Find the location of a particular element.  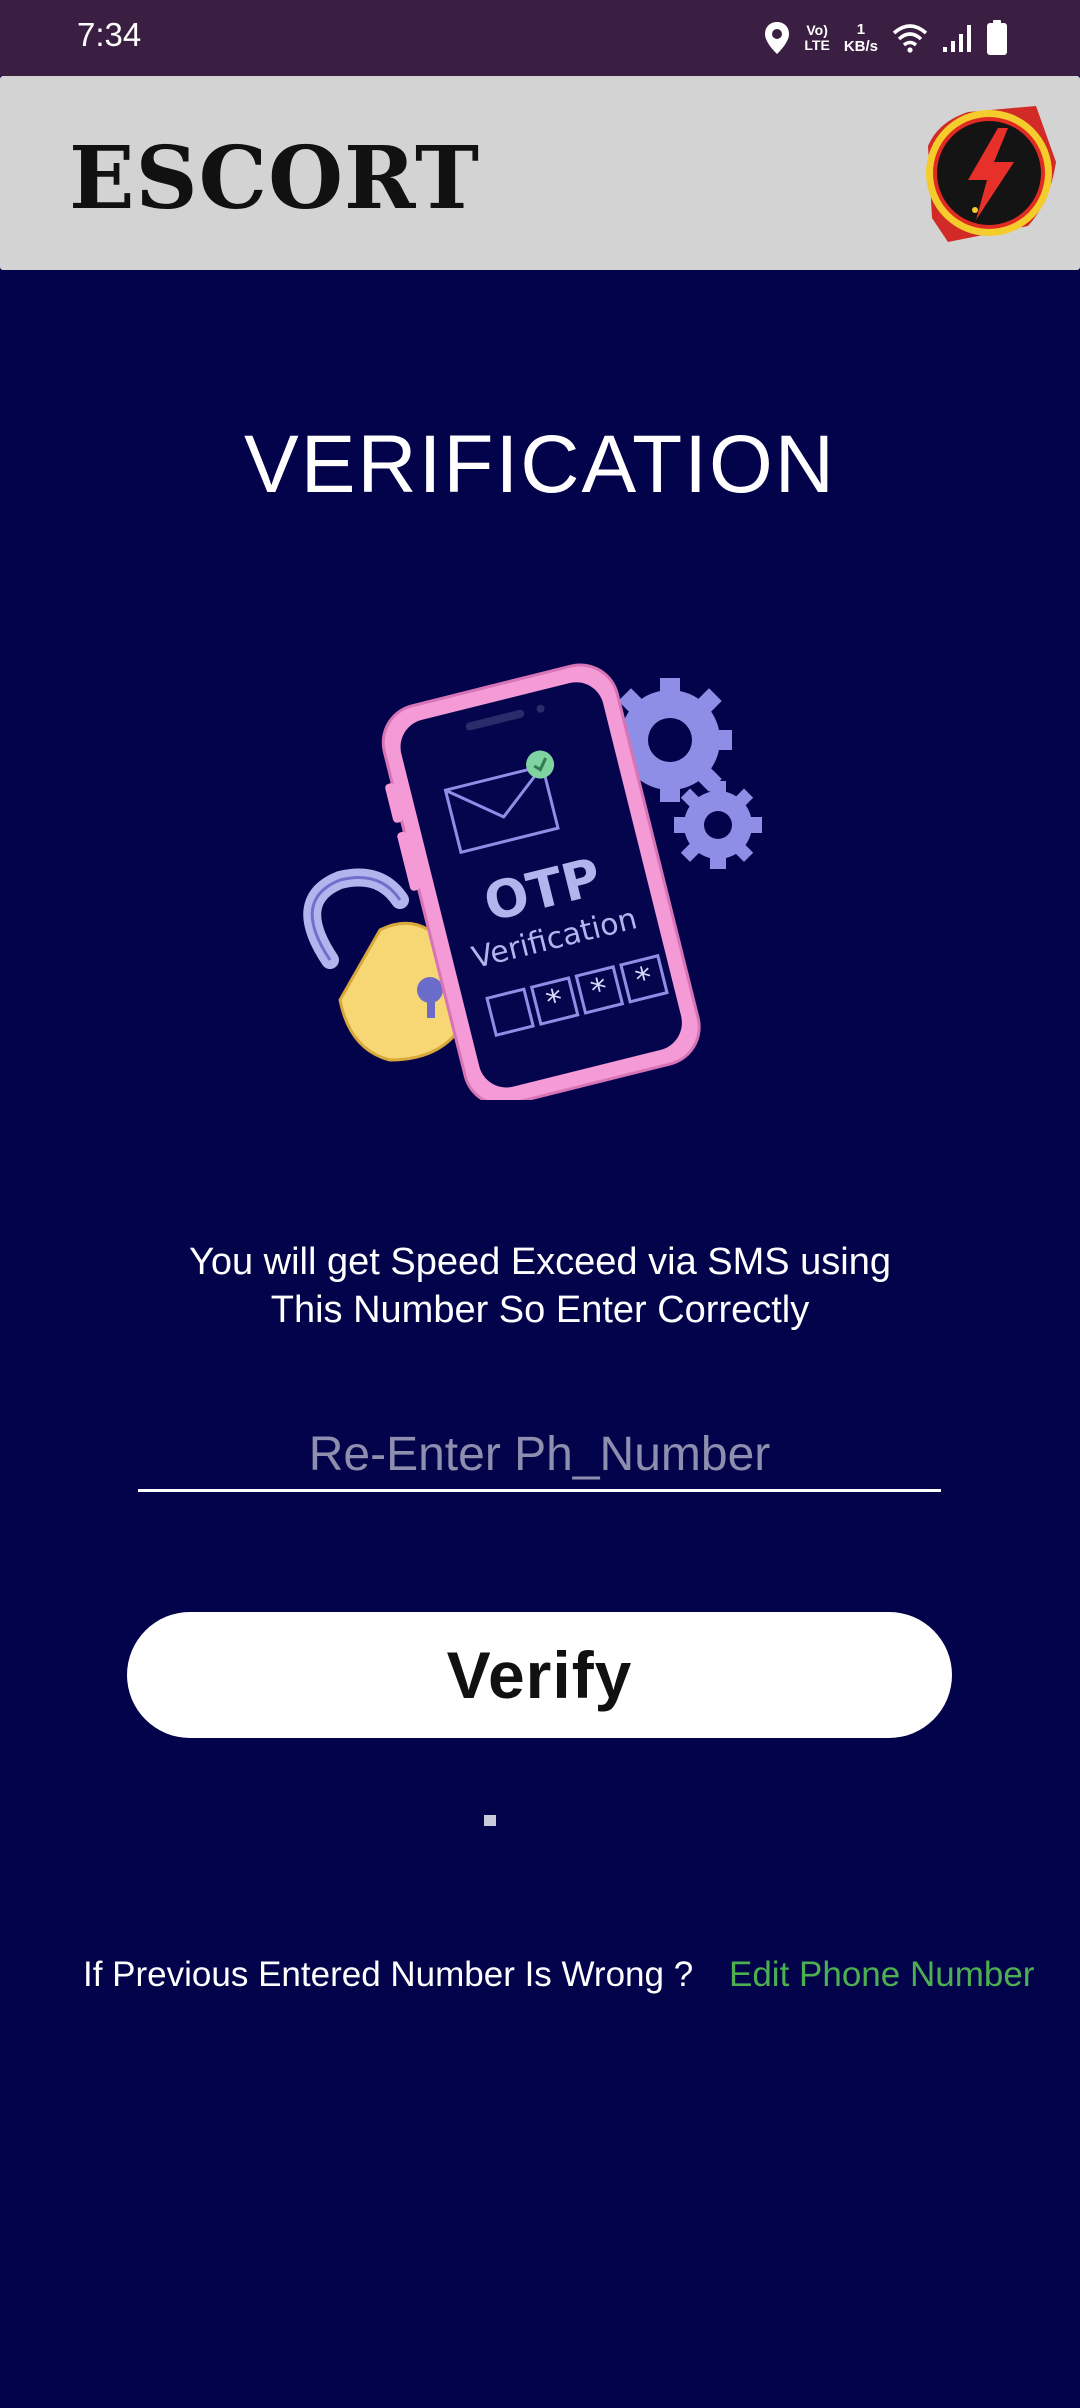

page-title: VERIFICATION is located at coordinates (540, 464).